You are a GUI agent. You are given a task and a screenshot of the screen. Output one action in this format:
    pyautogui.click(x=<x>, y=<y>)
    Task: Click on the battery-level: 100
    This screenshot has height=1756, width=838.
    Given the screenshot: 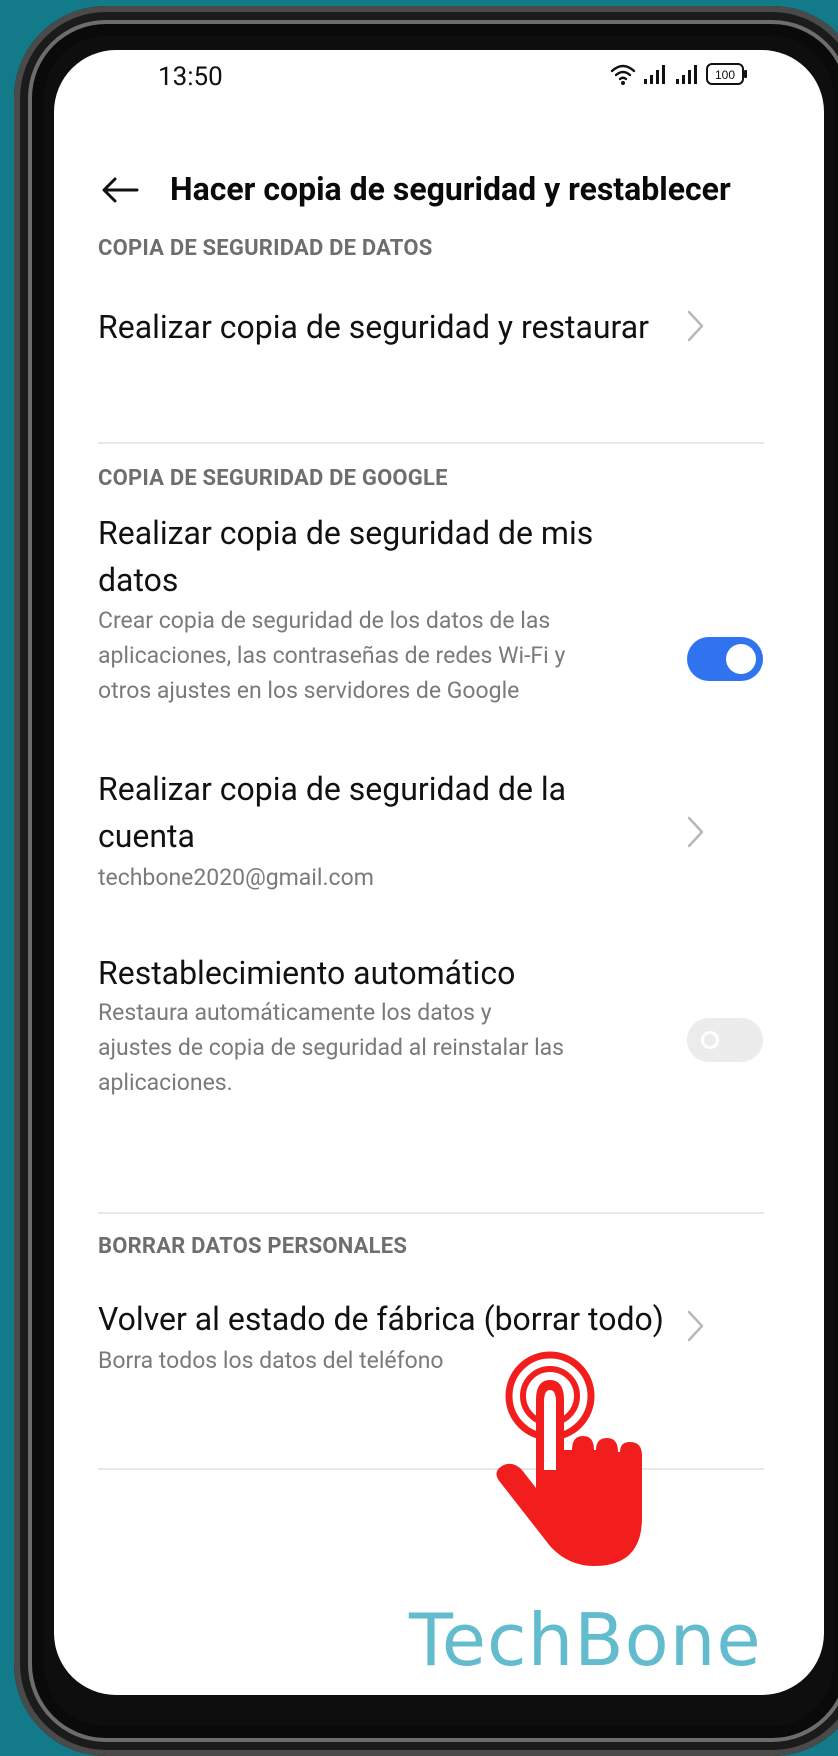 What is the action you would take?
    pyautogui.click(x=725, y=75)
    